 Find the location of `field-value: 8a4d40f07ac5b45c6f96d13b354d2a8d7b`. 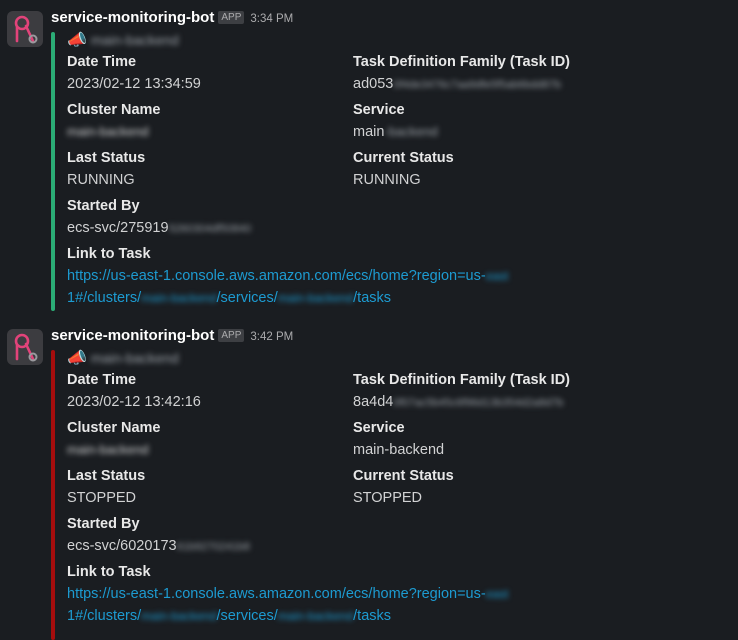

field-value: 8a4d40f07ac5b45c6f96d13b354d2a8d7b is located at coordinates (458, 402).